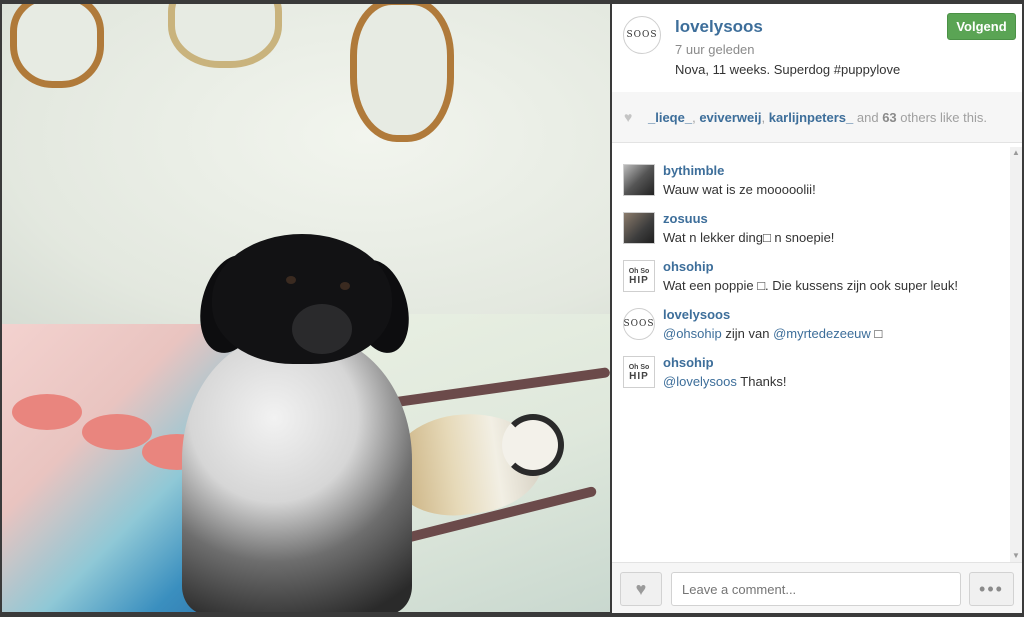 The height and width of the screenshot is (617, 1024). Describe the element at coordinates (696, 314) in the screenshot. I see `comment-username: lovelysoos` at that location.